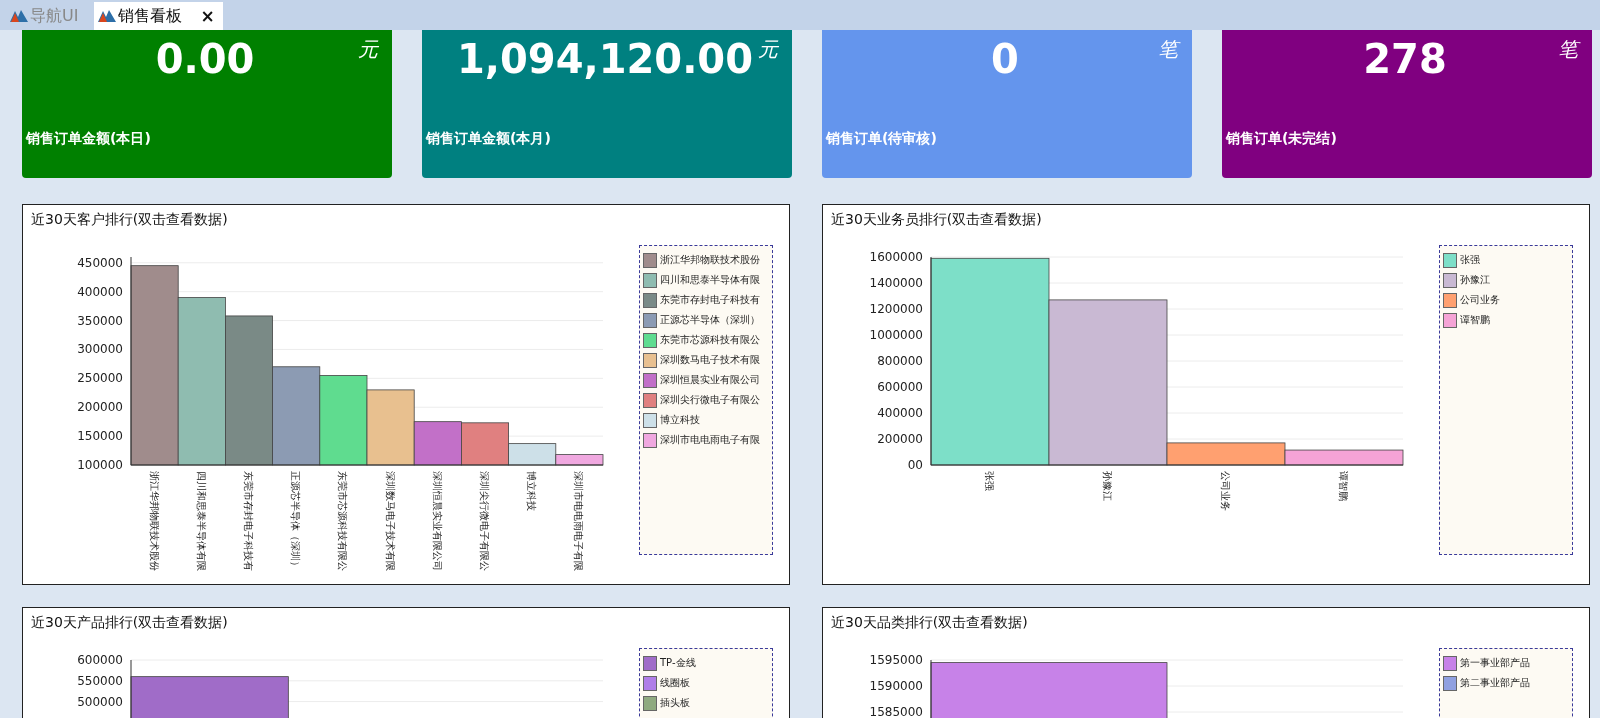  Describe the element at coordinates (437, 521) in the screenshot. I see `axis-label: 深圳恒晨实业有限公司` at that location.